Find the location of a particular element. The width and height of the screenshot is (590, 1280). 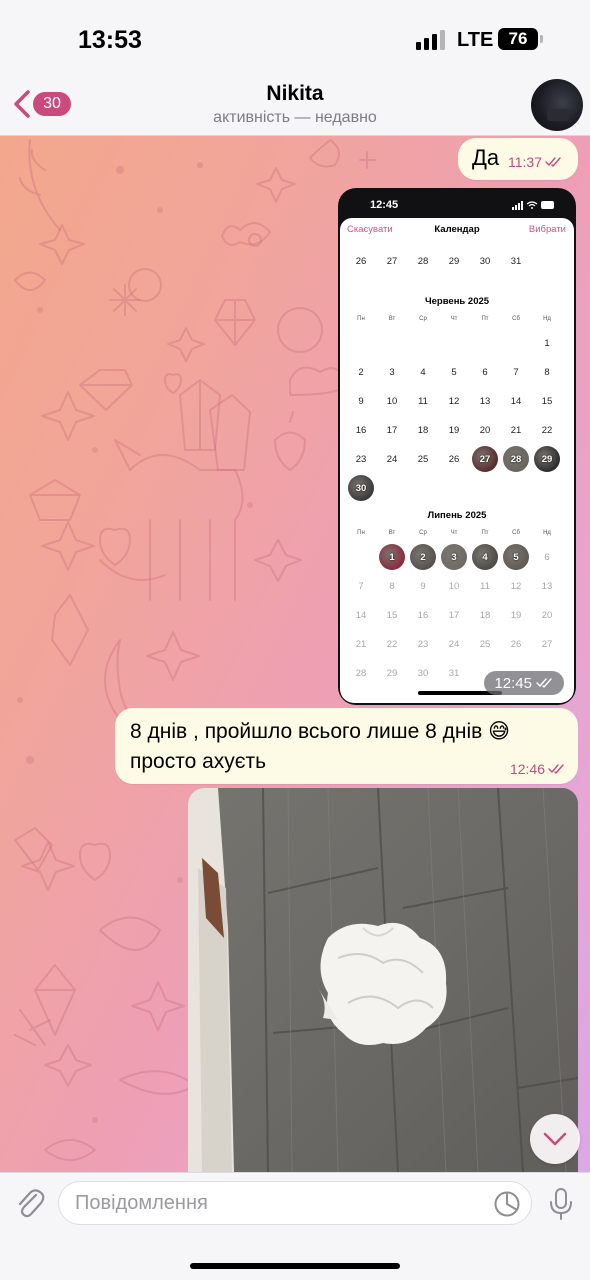

calendar-weekday: Пн is located at coordinates (361, 319).